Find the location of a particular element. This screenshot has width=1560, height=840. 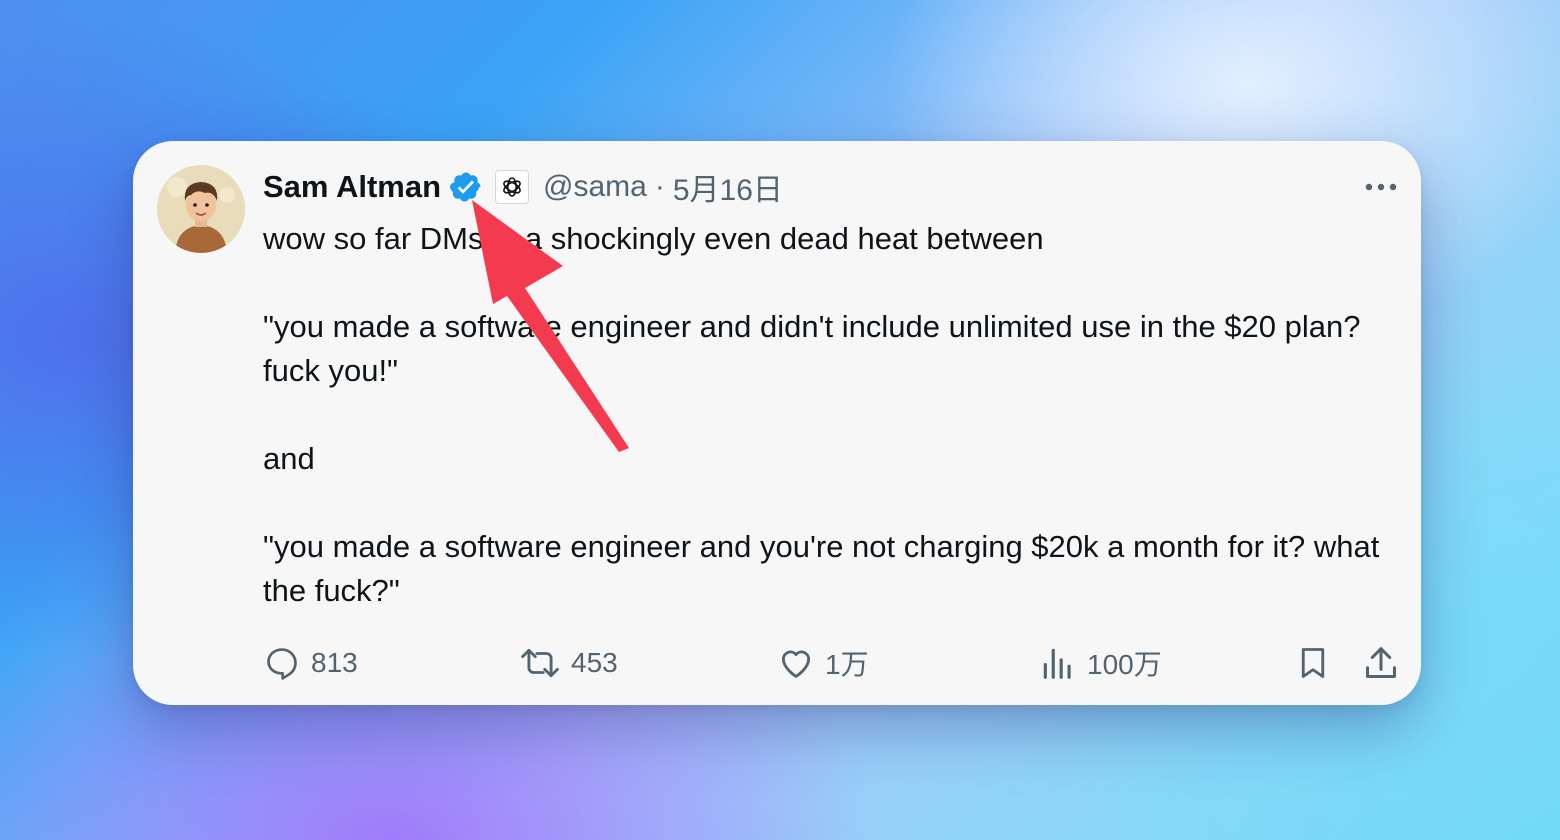

reply-icon is located at coordinates (282, 664).